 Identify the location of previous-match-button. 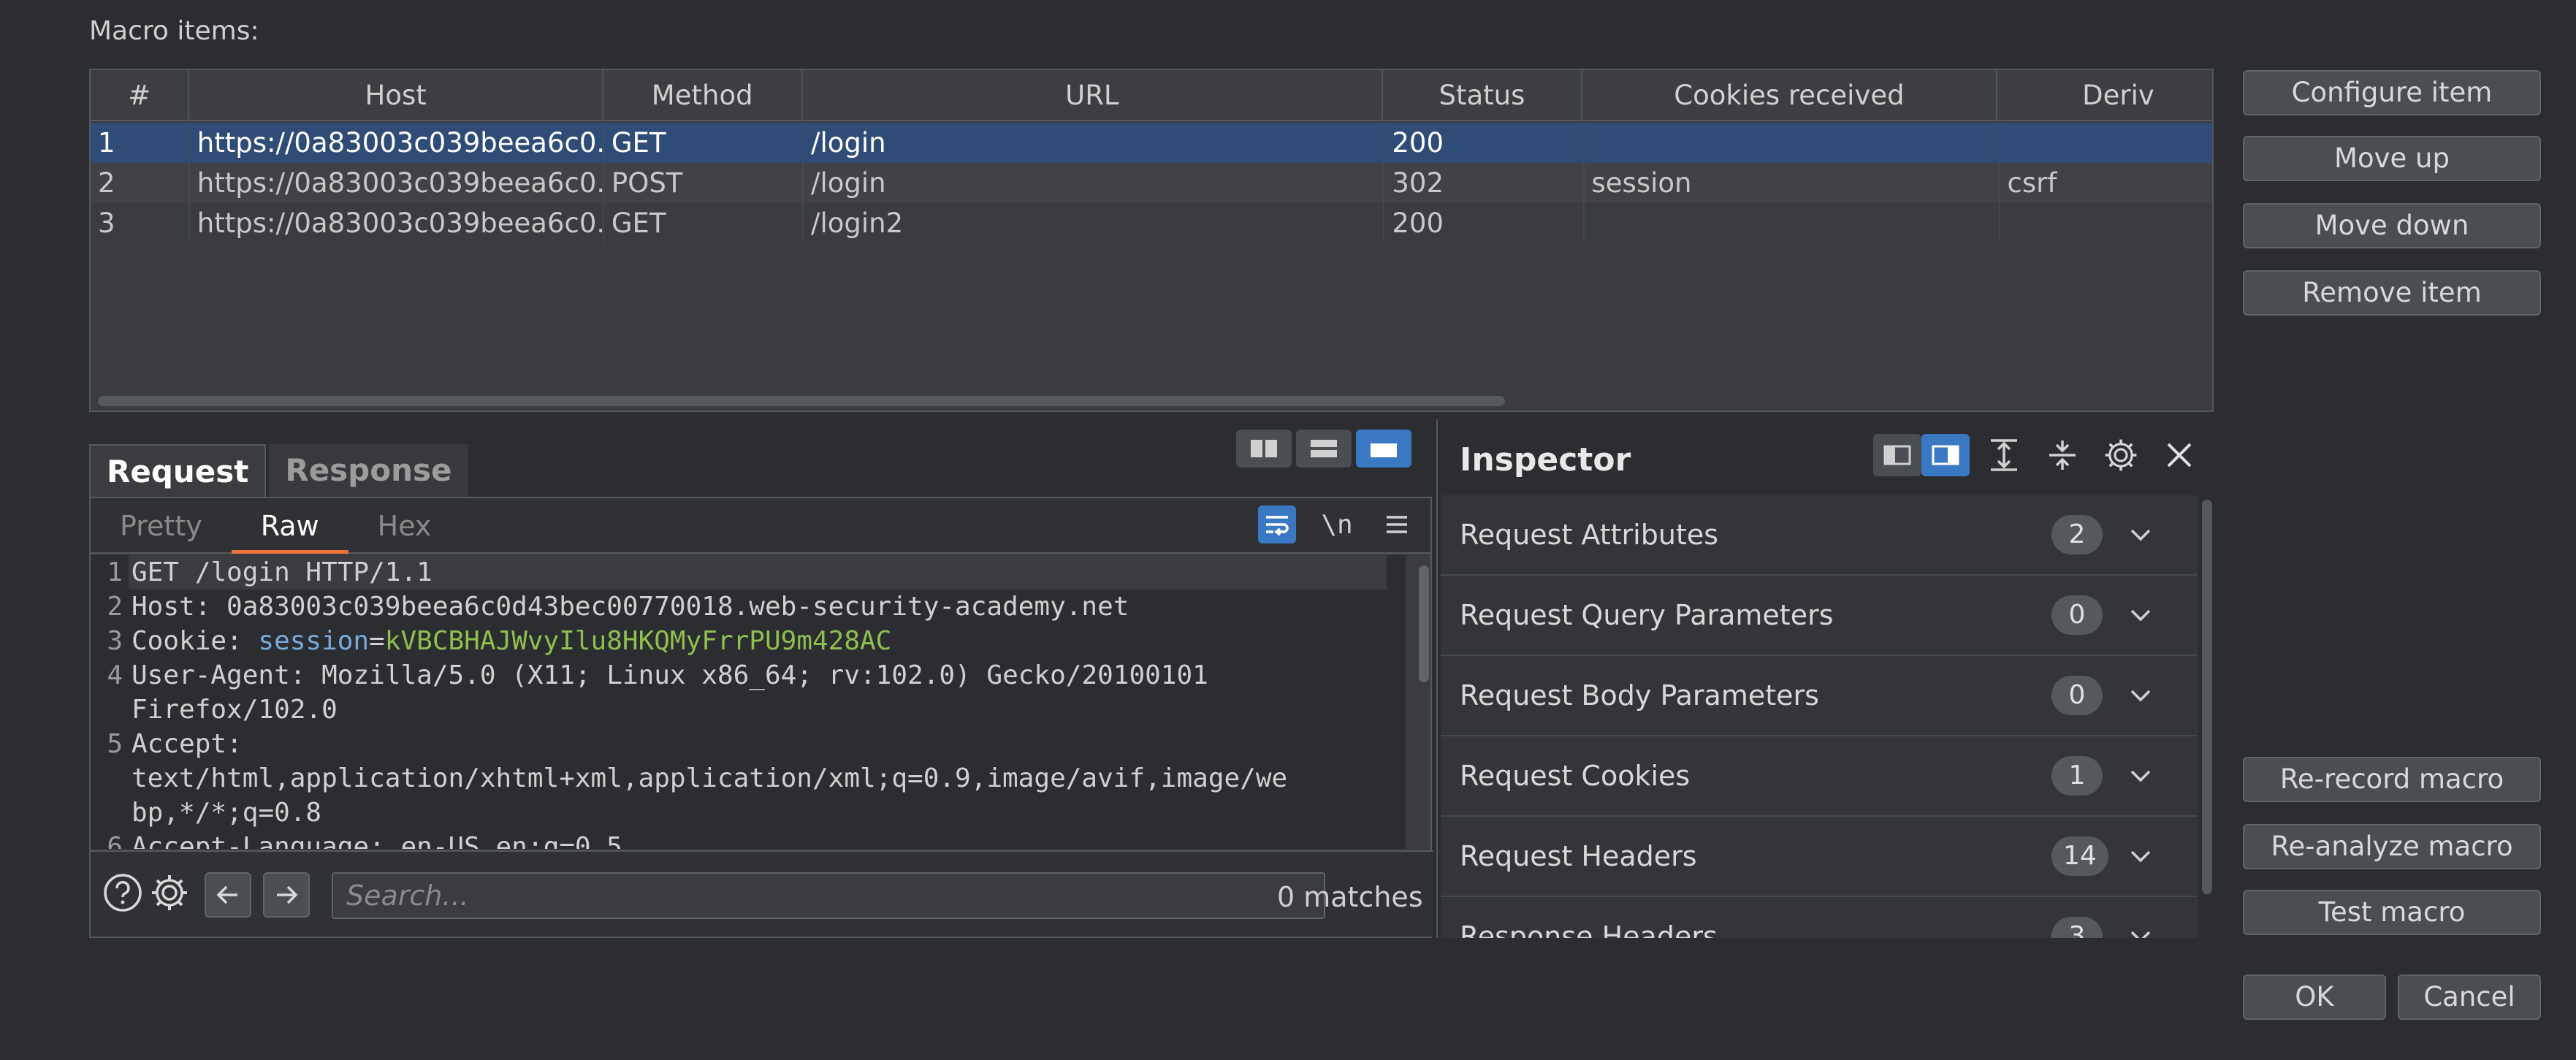
(228, 895).